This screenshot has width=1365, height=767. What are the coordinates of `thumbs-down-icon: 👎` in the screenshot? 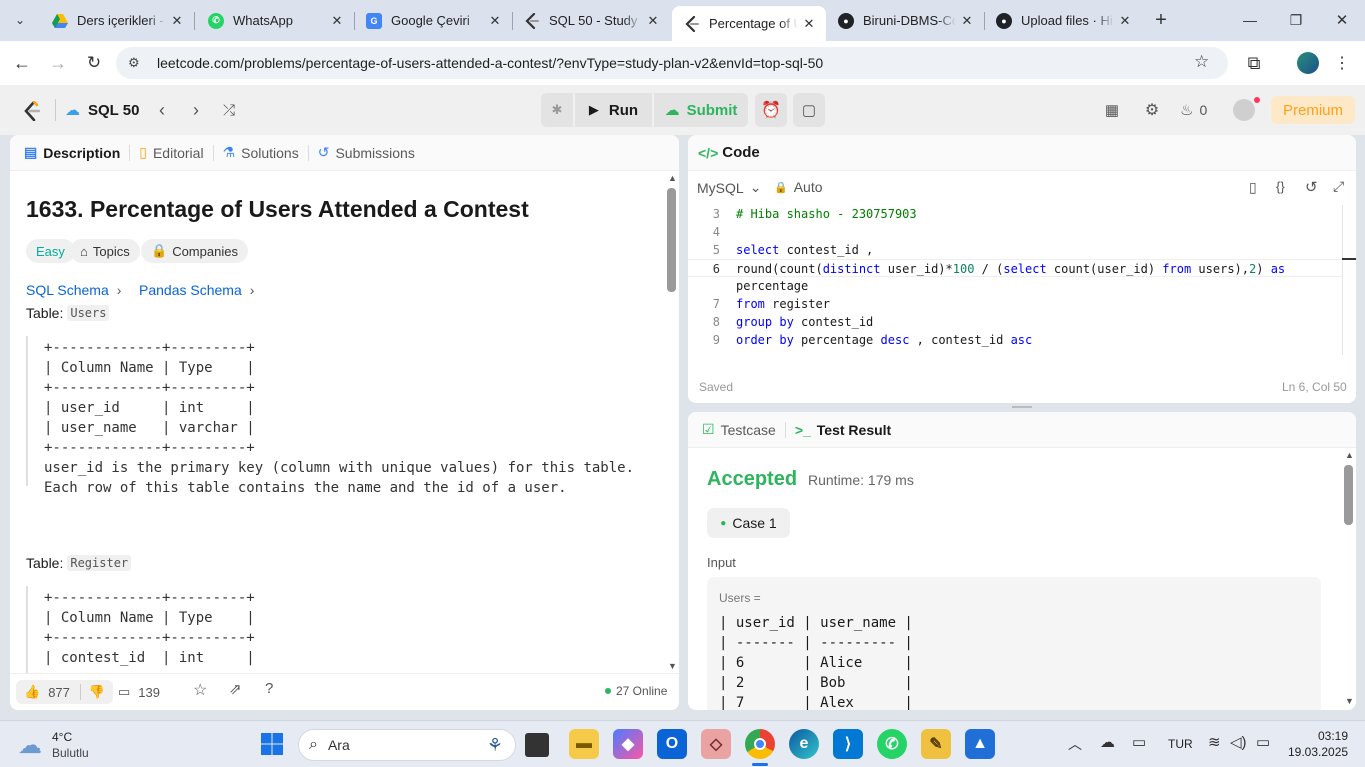 It's located at (92, 692).